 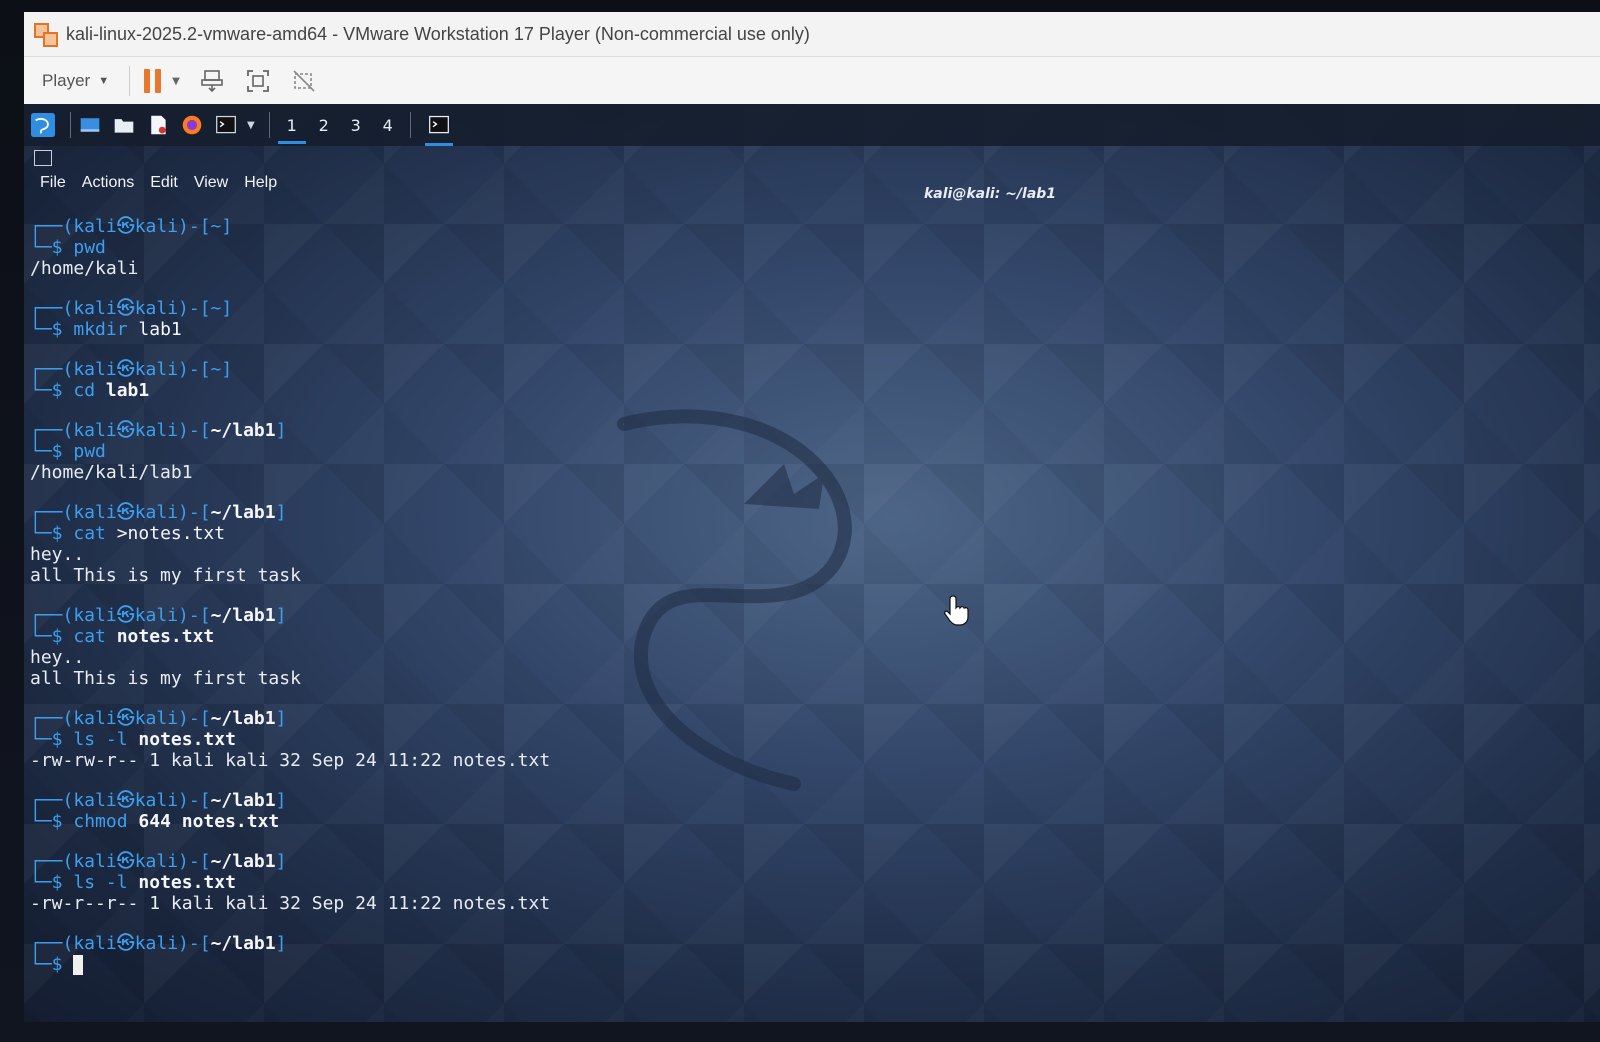 I want to click on command-block: ┌──(kali㉿kali)-[~] └─$ pwd /home/kali, so click(x=630, y=247).